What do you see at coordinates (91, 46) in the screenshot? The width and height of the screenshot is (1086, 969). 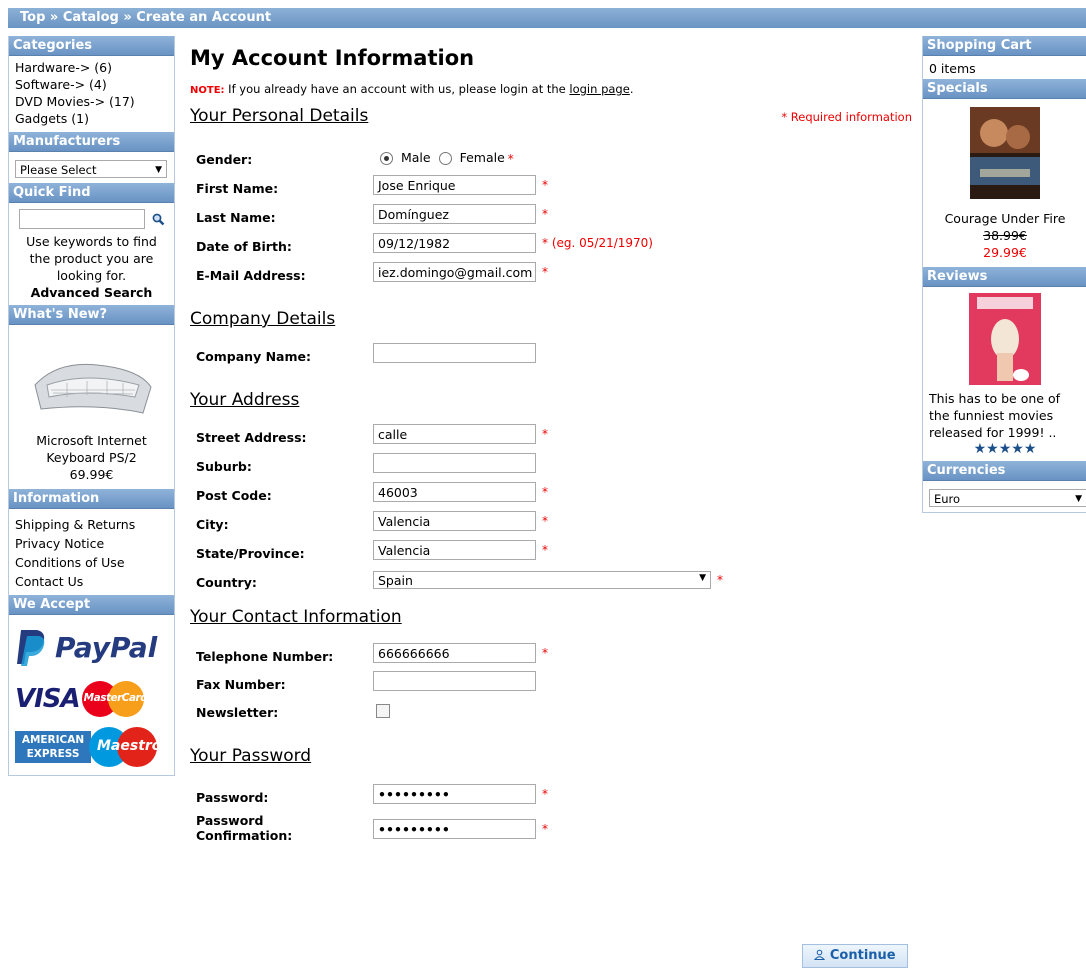 I see `categories-header: Categories` at bounding box center [91, 46].